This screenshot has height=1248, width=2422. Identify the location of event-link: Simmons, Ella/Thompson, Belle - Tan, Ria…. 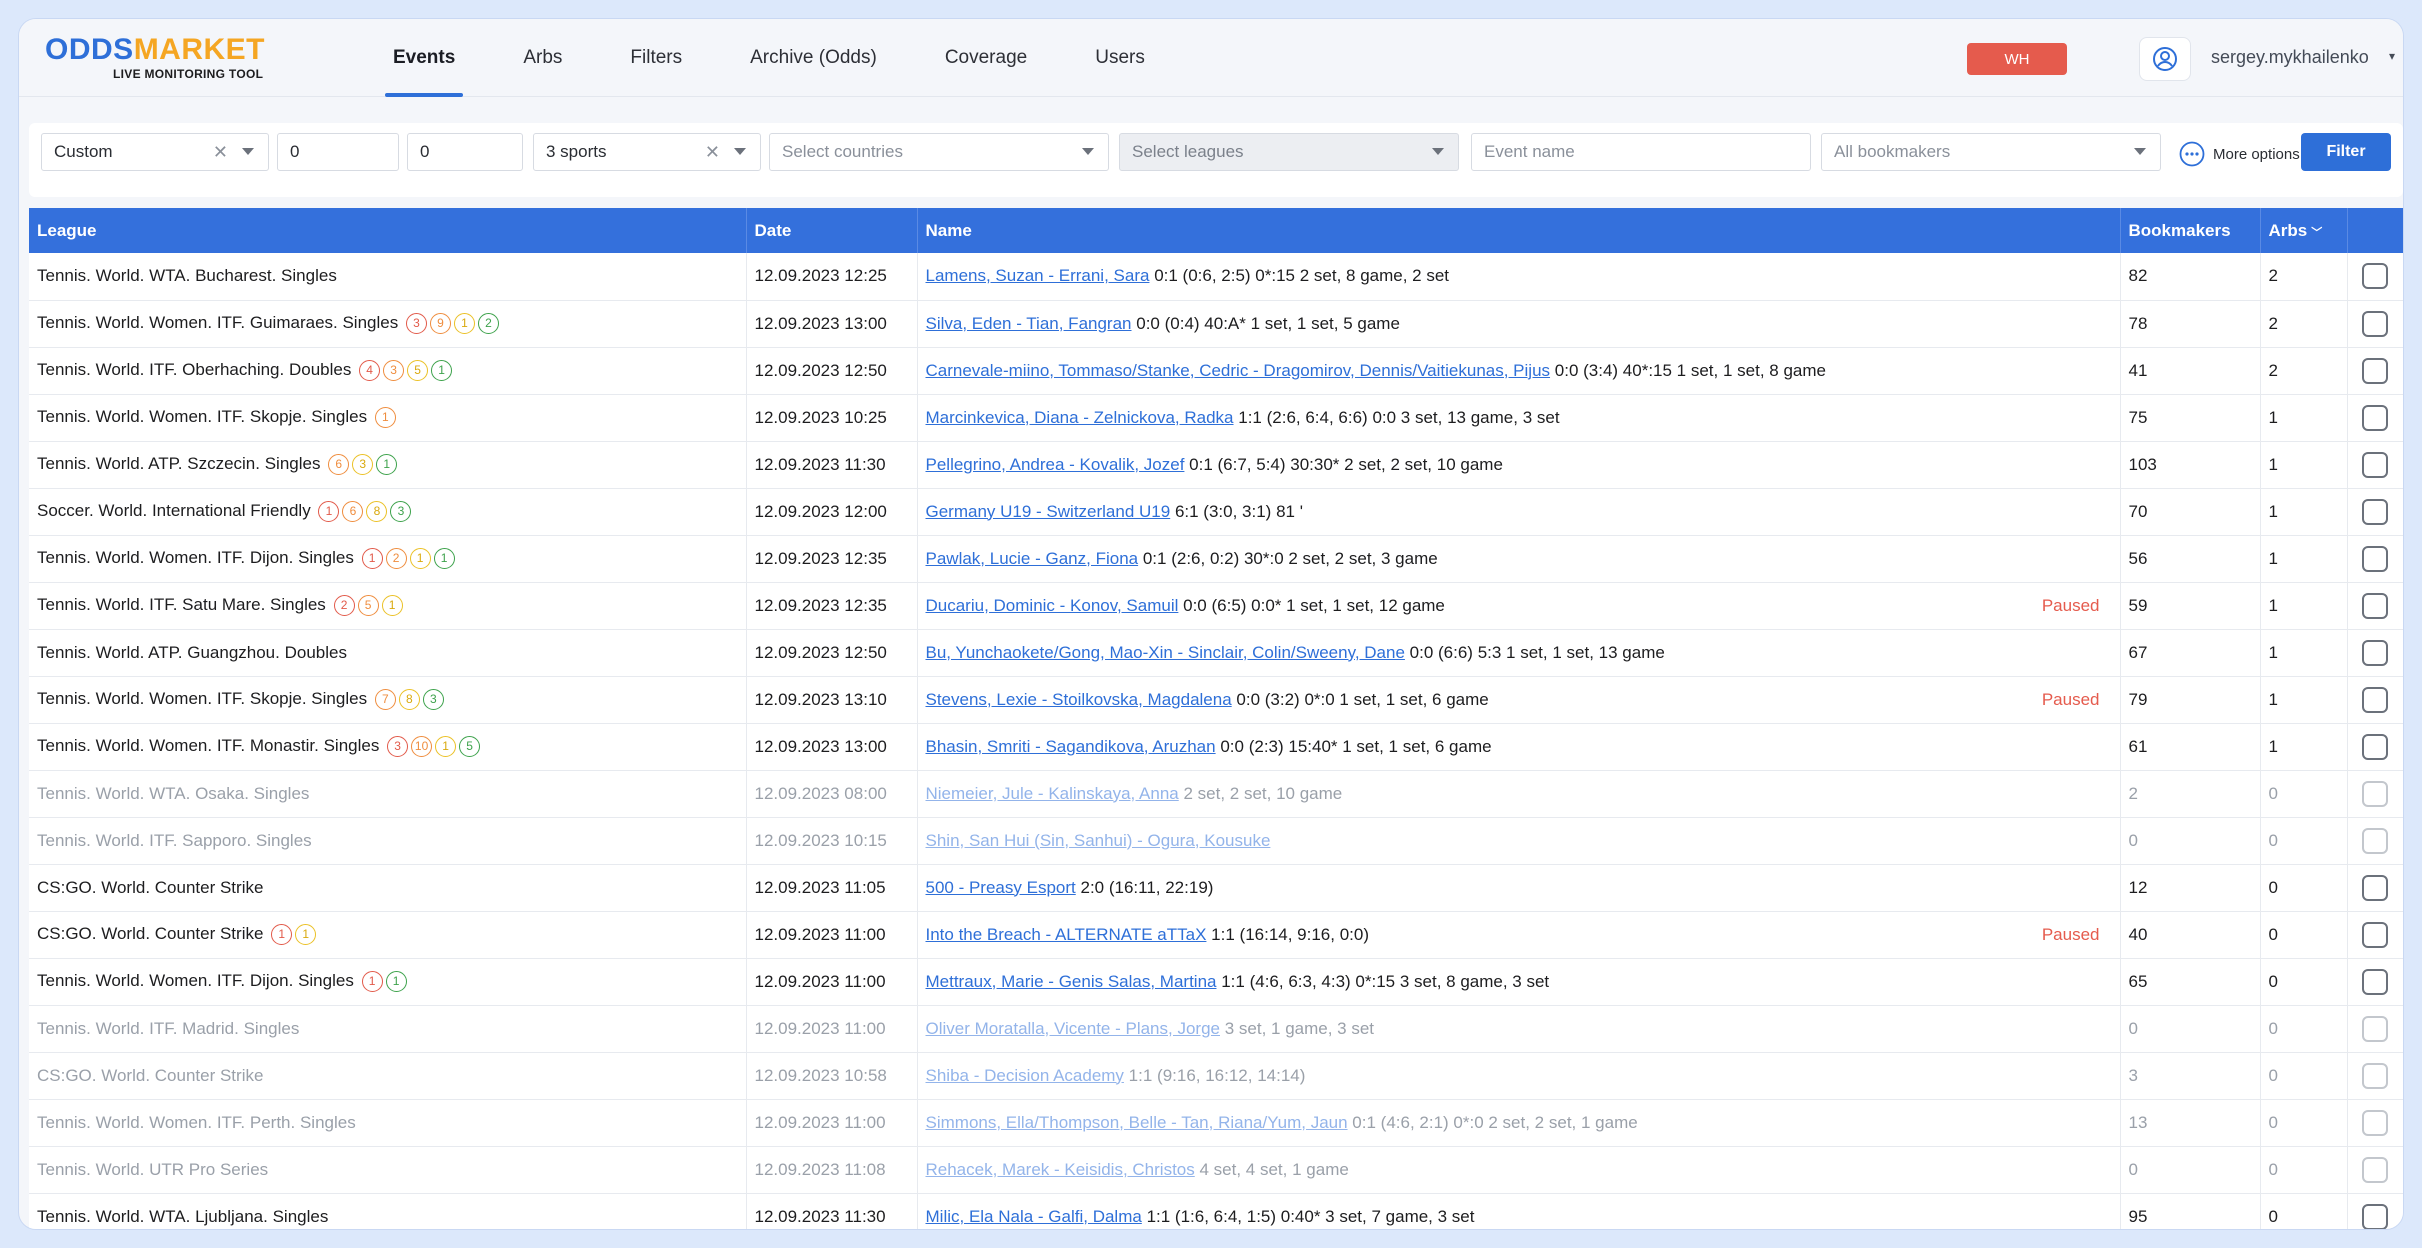
(1137, 1122).